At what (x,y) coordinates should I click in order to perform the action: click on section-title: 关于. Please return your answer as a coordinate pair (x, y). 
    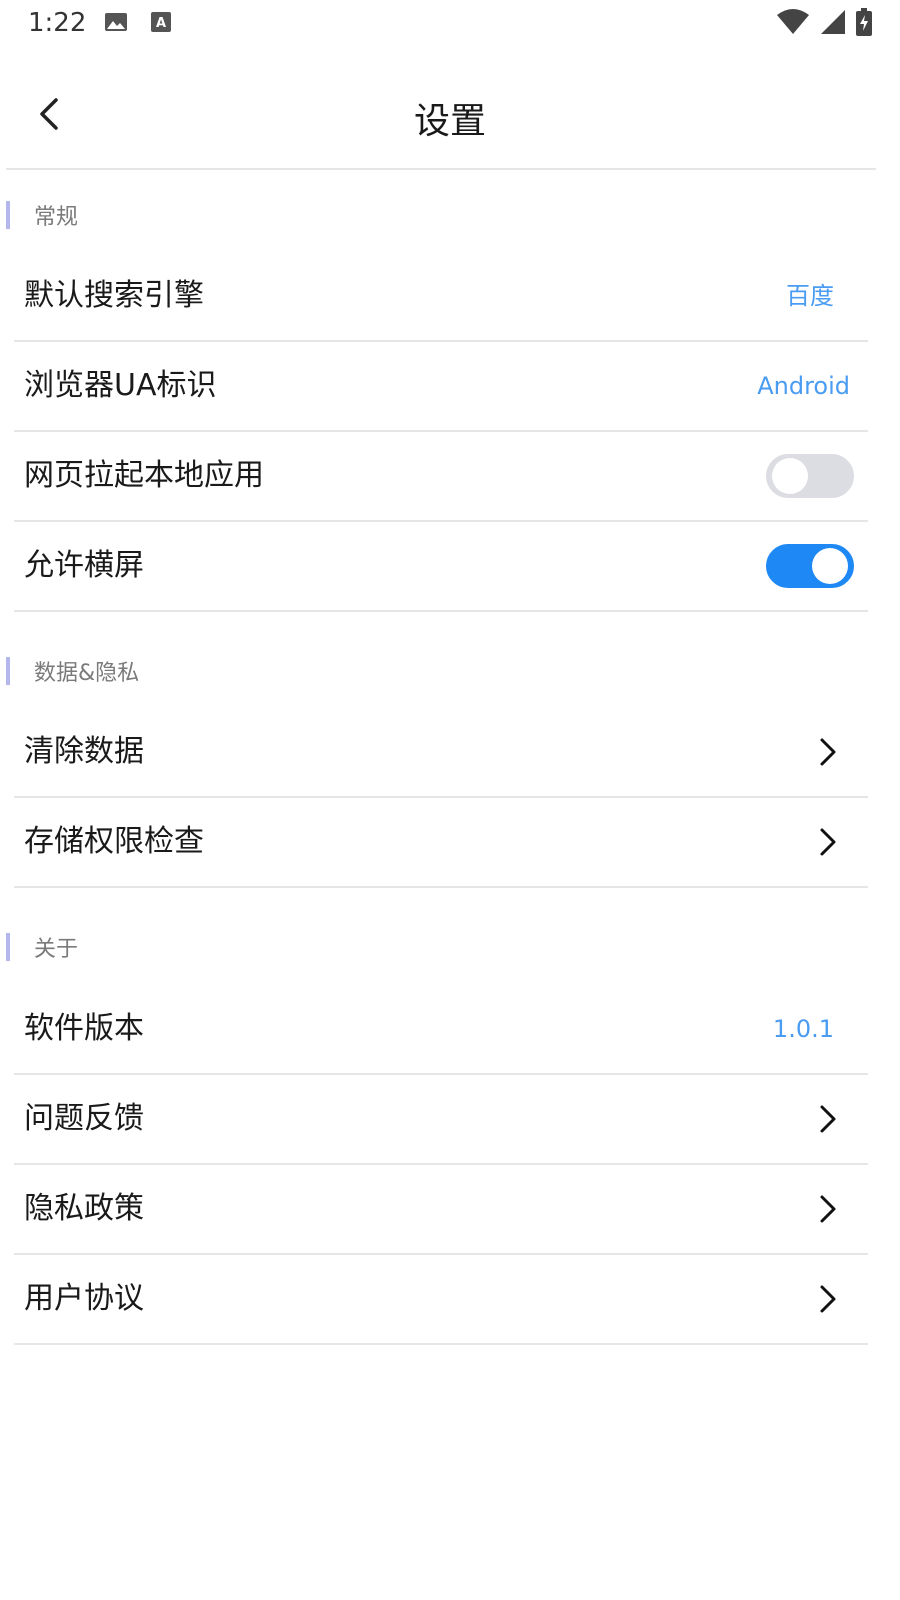
    Looking at the image, I should click on (56, 949).